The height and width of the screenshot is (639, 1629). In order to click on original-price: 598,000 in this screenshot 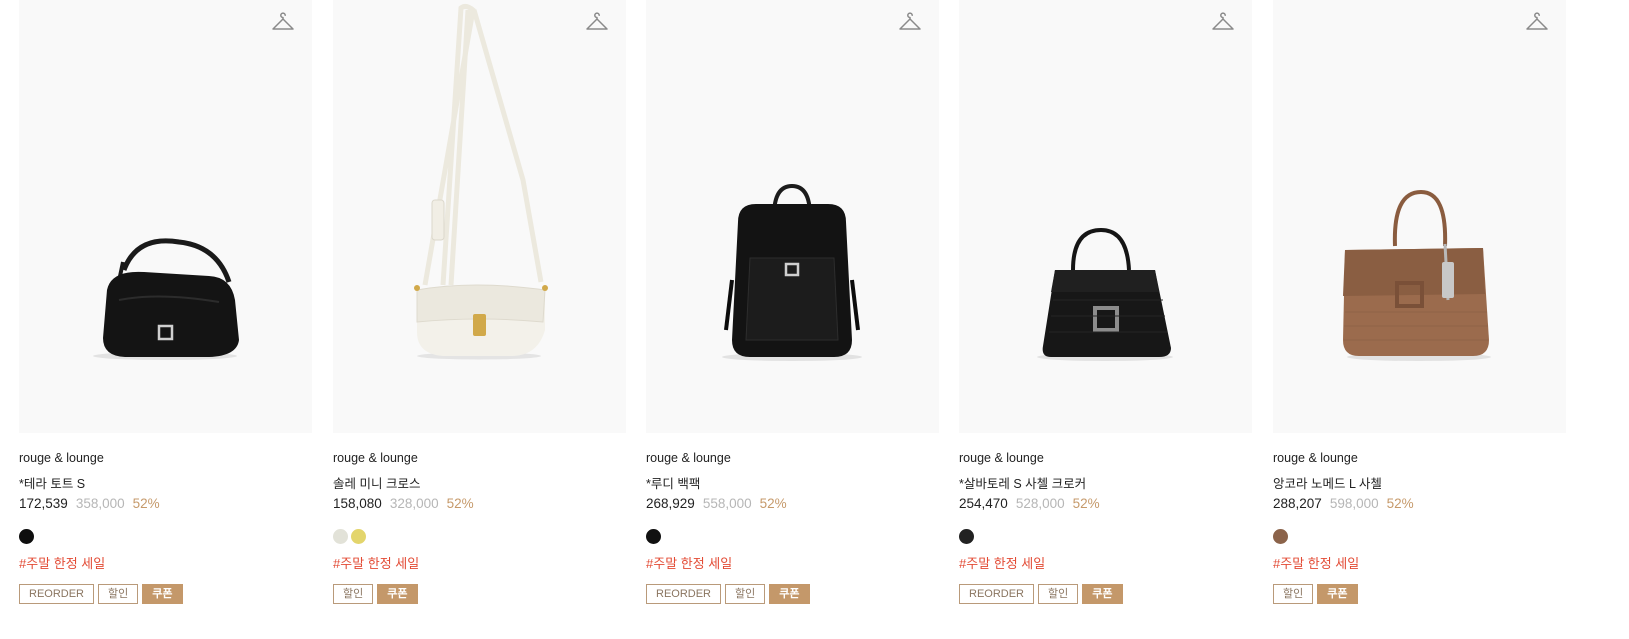, I will do `click(1354, 503)`.